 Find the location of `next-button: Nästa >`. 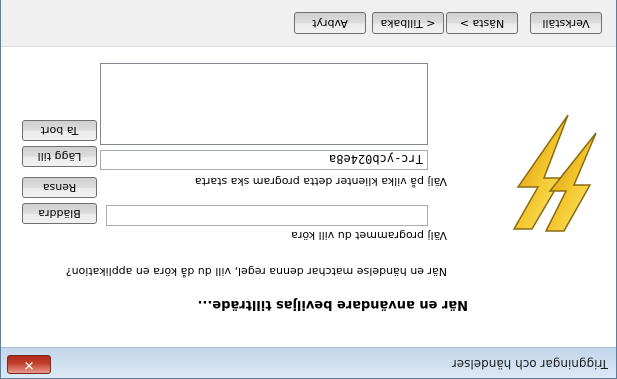

next-button: Nästa > is located at coordinates (482, 23).